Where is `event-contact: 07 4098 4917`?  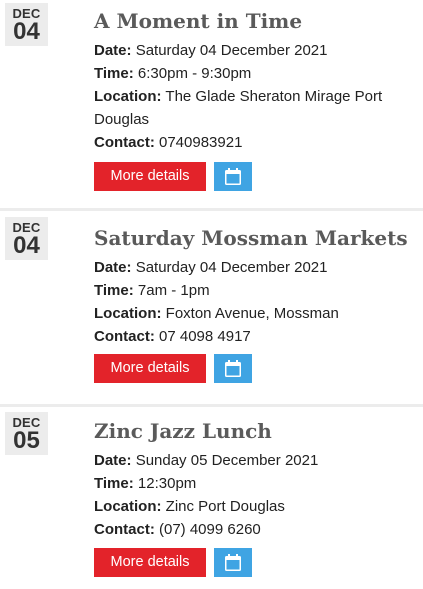 event-contact: 07 4098 4917 is located at coordinates (205, 336).